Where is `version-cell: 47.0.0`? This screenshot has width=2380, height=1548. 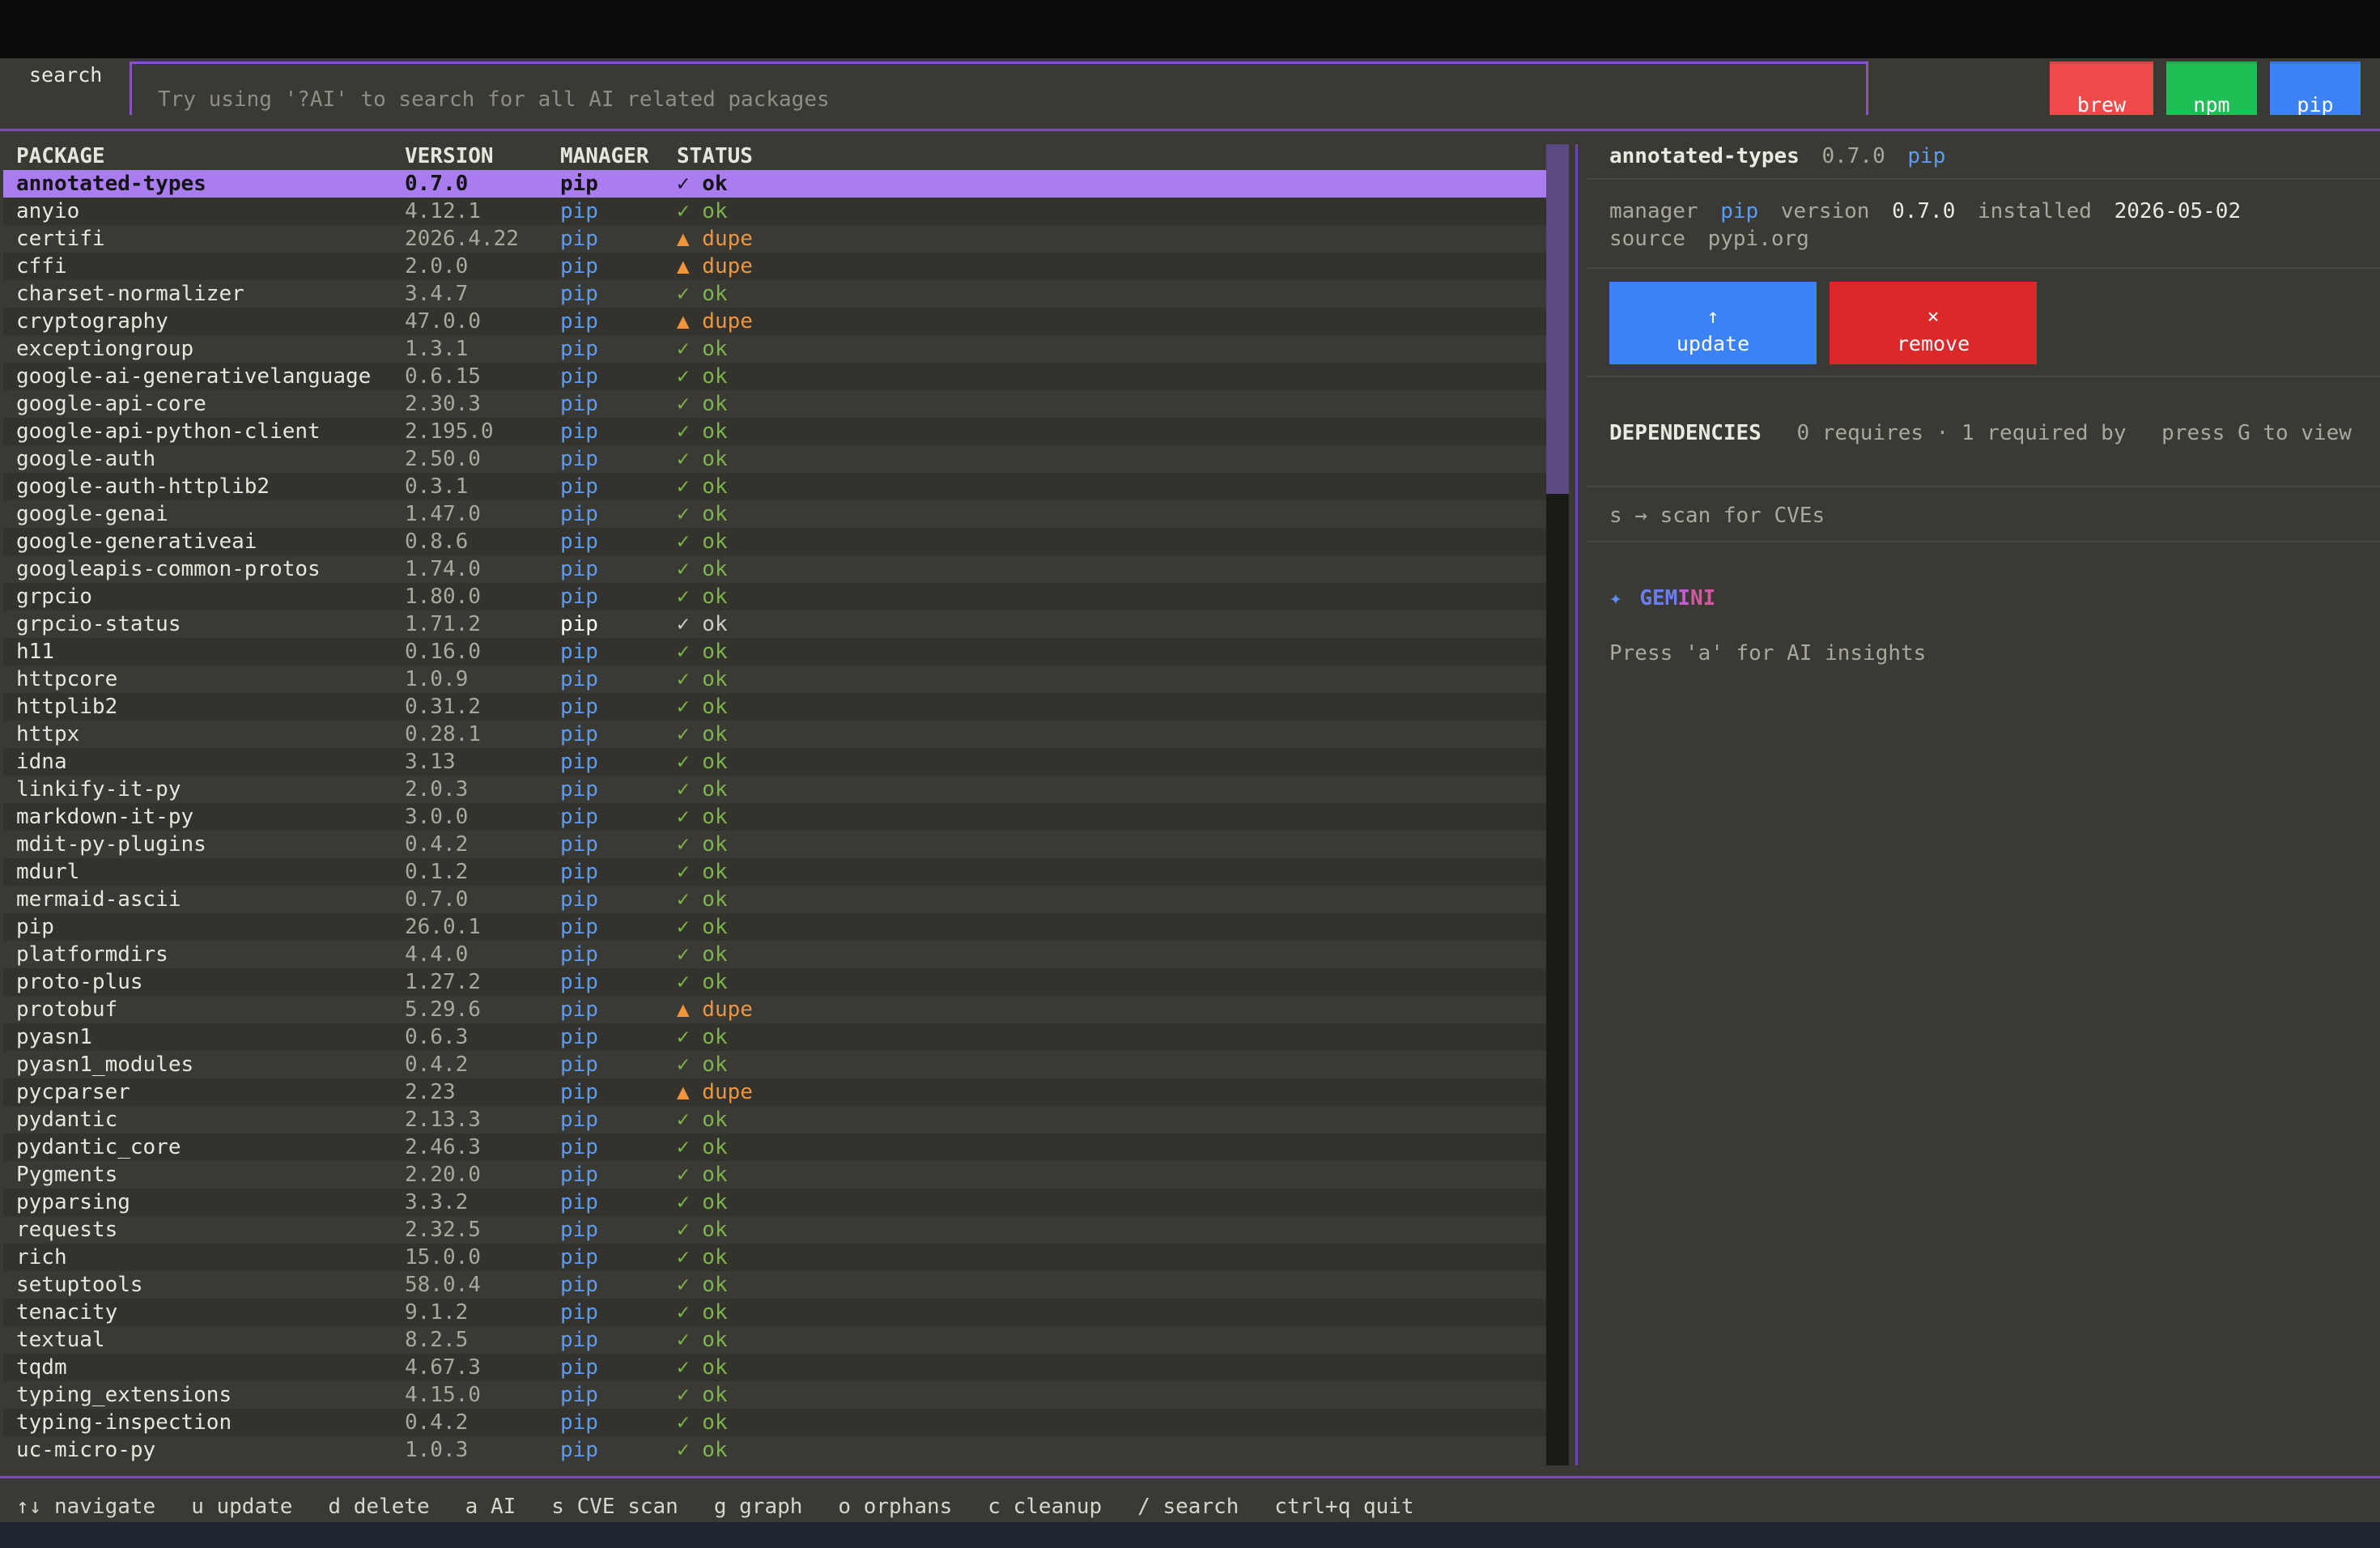
version-cell: 47.0.0 is located at coordinates (443, 322).